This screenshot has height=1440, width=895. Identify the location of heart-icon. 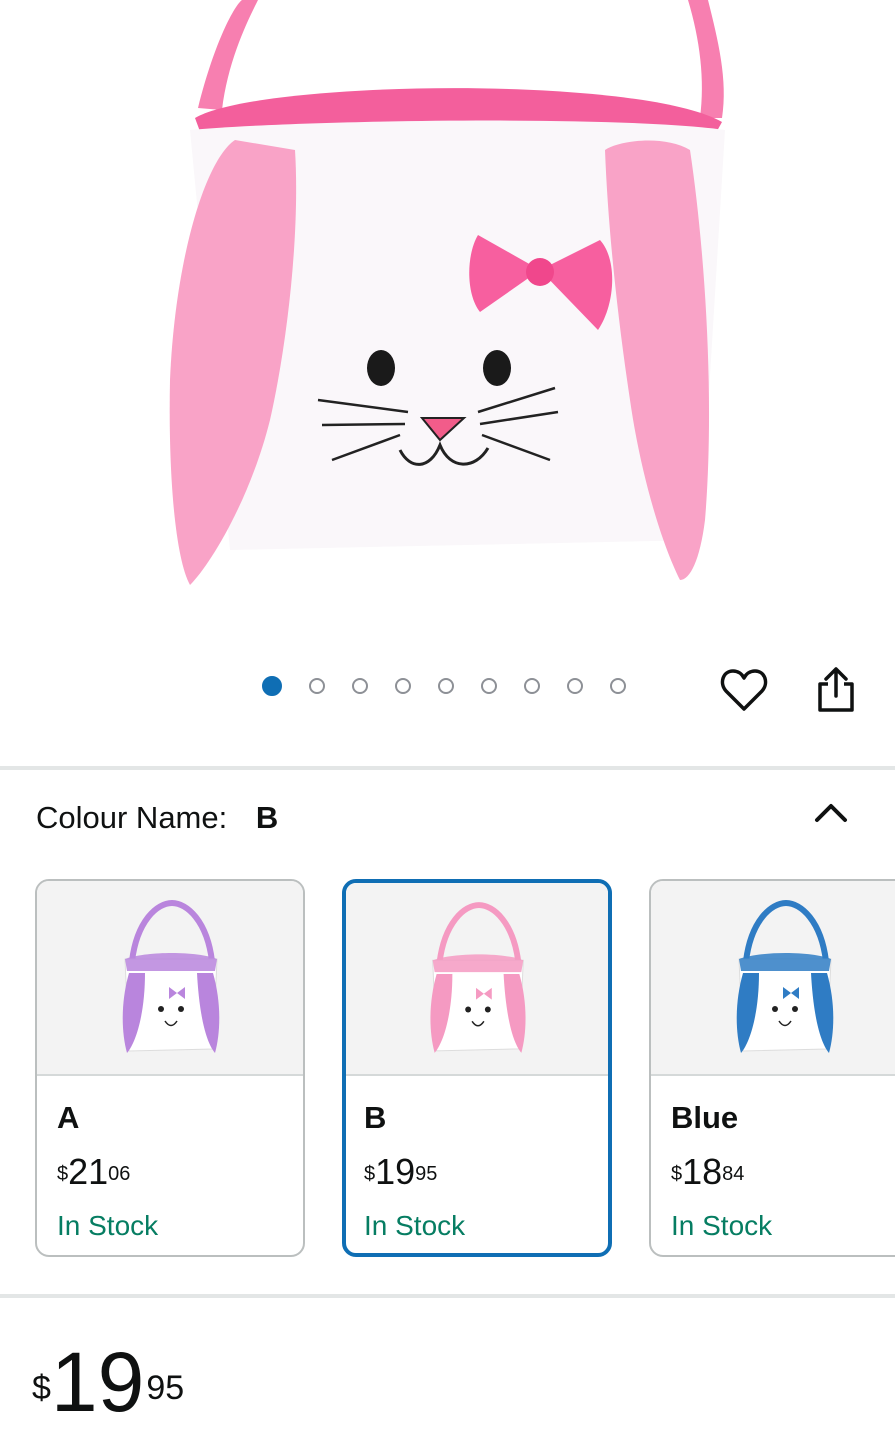
(744, 690).